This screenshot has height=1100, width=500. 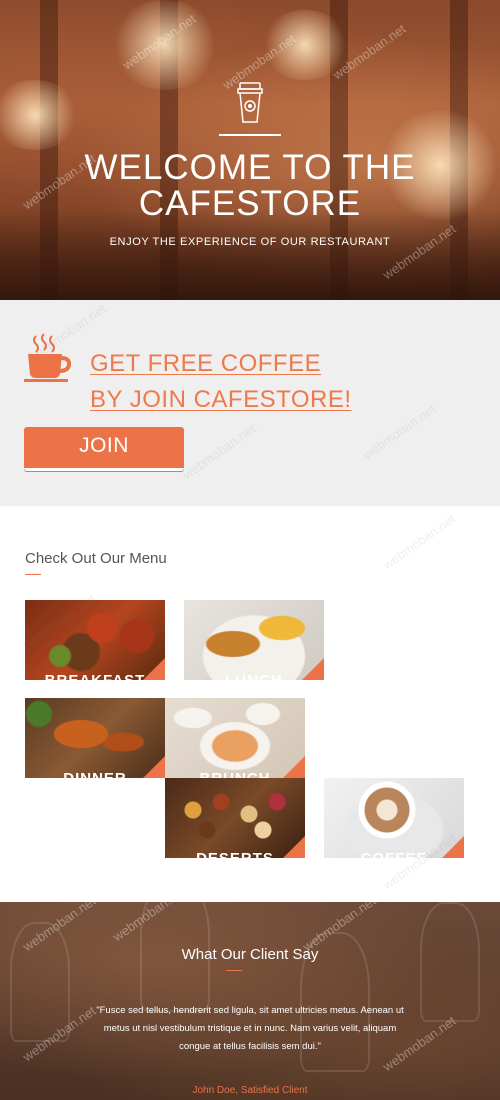 I want to click on menu-tile-label: DESERTS, so click(x=235, y=854).